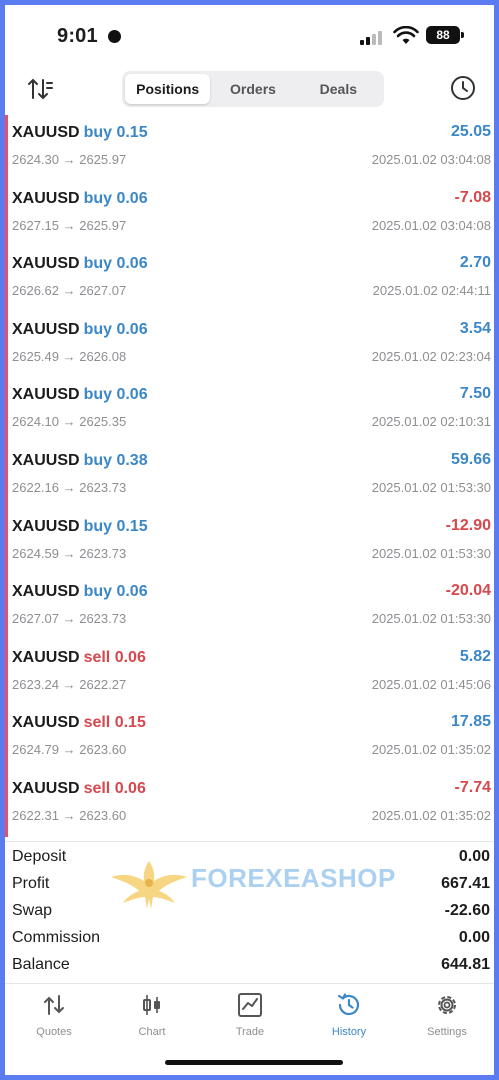  Describe the element at coordinates (406, 35) in the screenshot. I see `wifi-icon` at that location.